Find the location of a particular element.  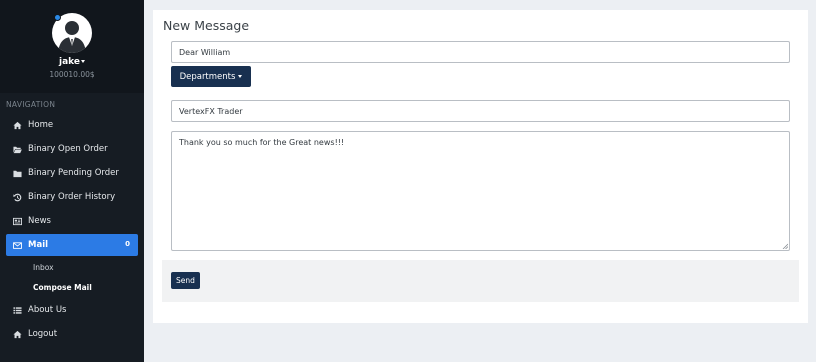

sidebar-item-label: News is located at coordinates (39, 221).